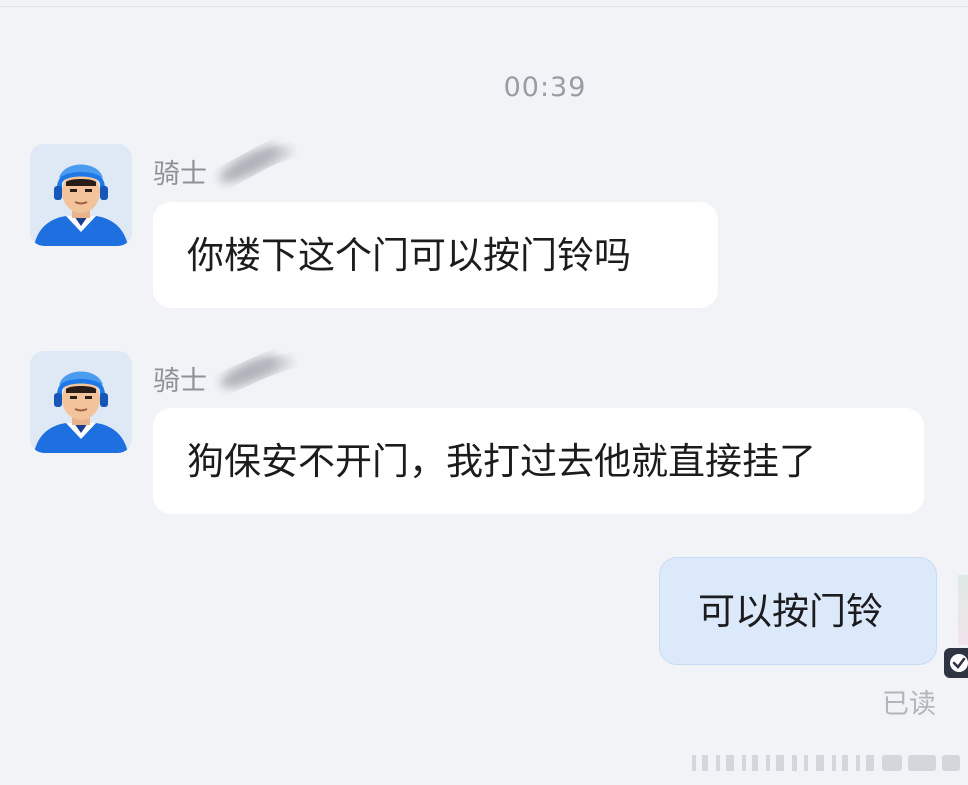  Describe the element at coordinates (545, 87) in the screenshot. I see `message-timestamp: 00:39` at that location.